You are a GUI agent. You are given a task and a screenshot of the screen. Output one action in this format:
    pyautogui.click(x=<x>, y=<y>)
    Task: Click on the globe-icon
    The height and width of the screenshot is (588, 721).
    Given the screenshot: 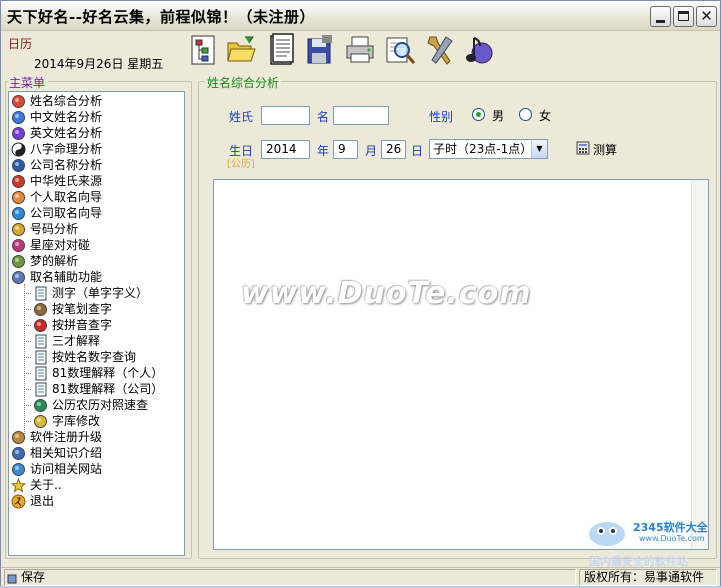 What is the action you would take?
    pyautogui.click(x=18, y=213)
    